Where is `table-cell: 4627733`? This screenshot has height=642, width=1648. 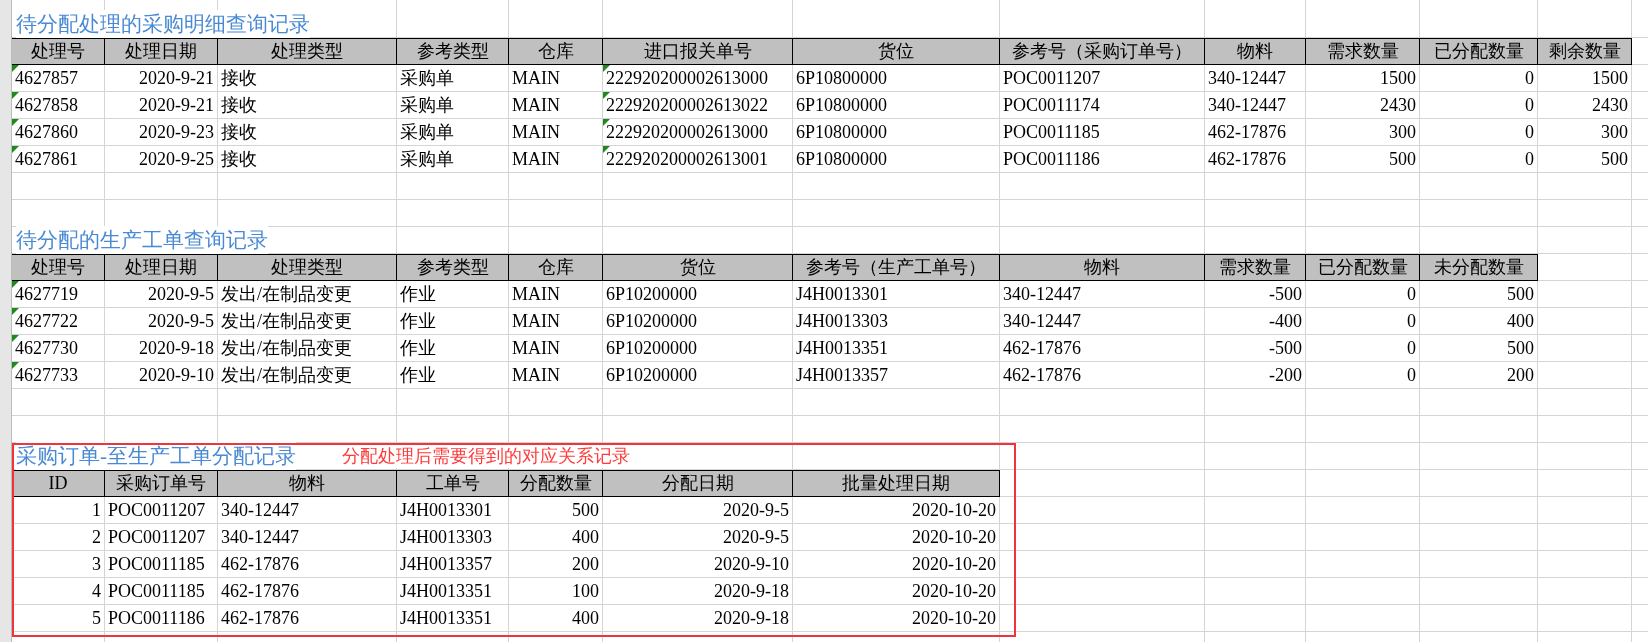
table-cell: 4627733 is located at coordinates (58, 375).